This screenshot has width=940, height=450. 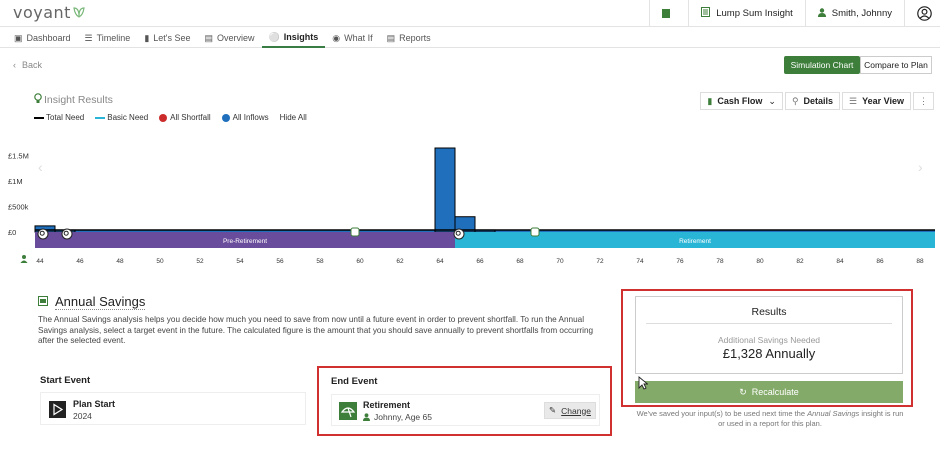 What do you see at coordinates (88, 37) in the screenshot?
I see `timeline-icon: ☰` at bounding box center [88, 37].